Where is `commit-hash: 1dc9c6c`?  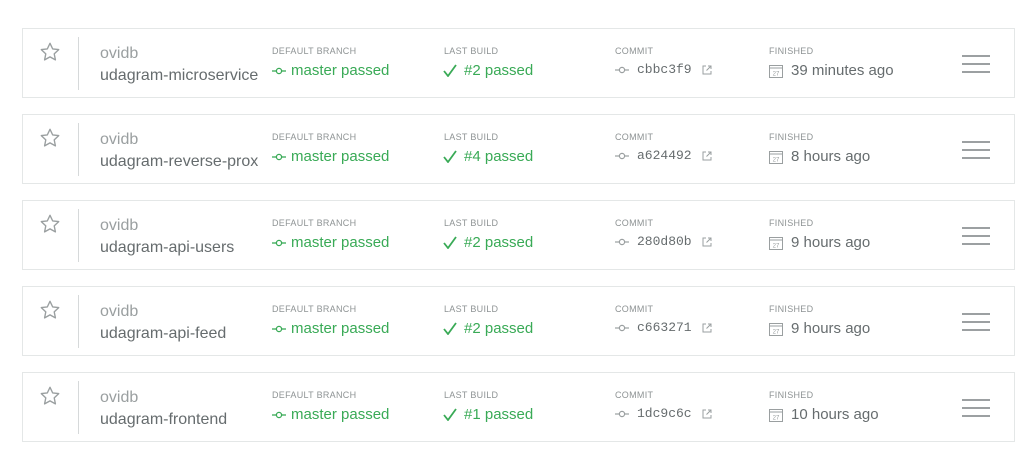 commit-hash: 1dc9c6c is located at coordinates (664, 413).